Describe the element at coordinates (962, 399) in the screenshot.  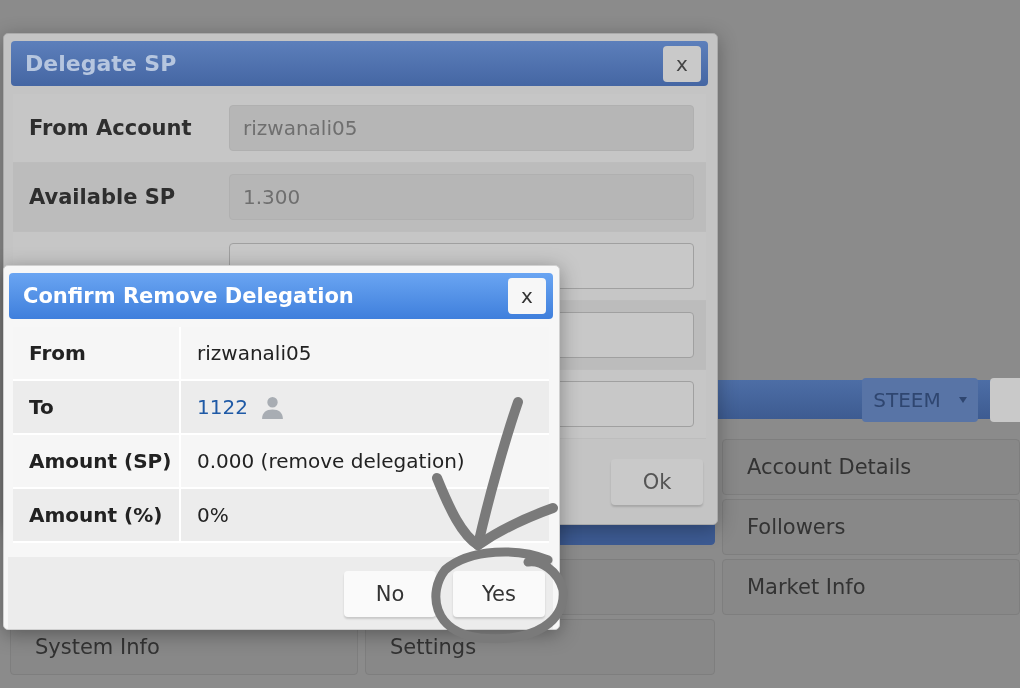
I see `caret-icon` at that location.